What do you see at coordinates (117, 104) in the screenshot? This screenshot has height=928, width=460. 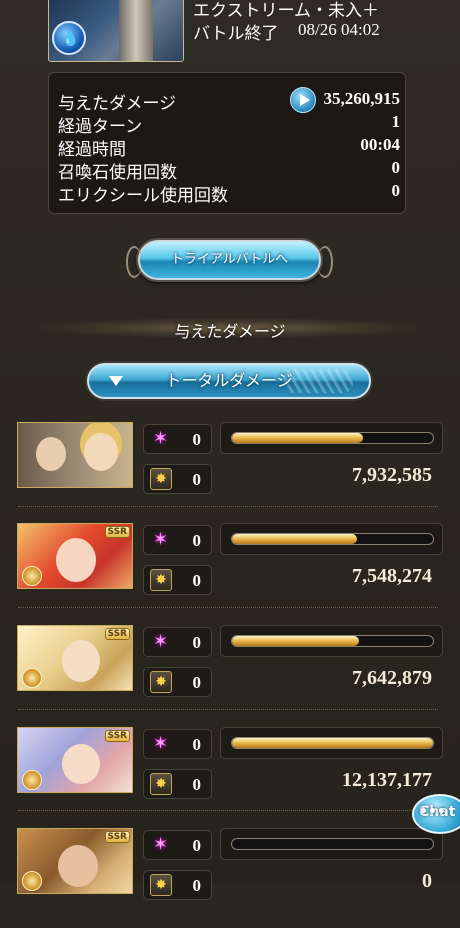 I see `stat-label: 与えたダメージ` at bounding box center [117, 104].